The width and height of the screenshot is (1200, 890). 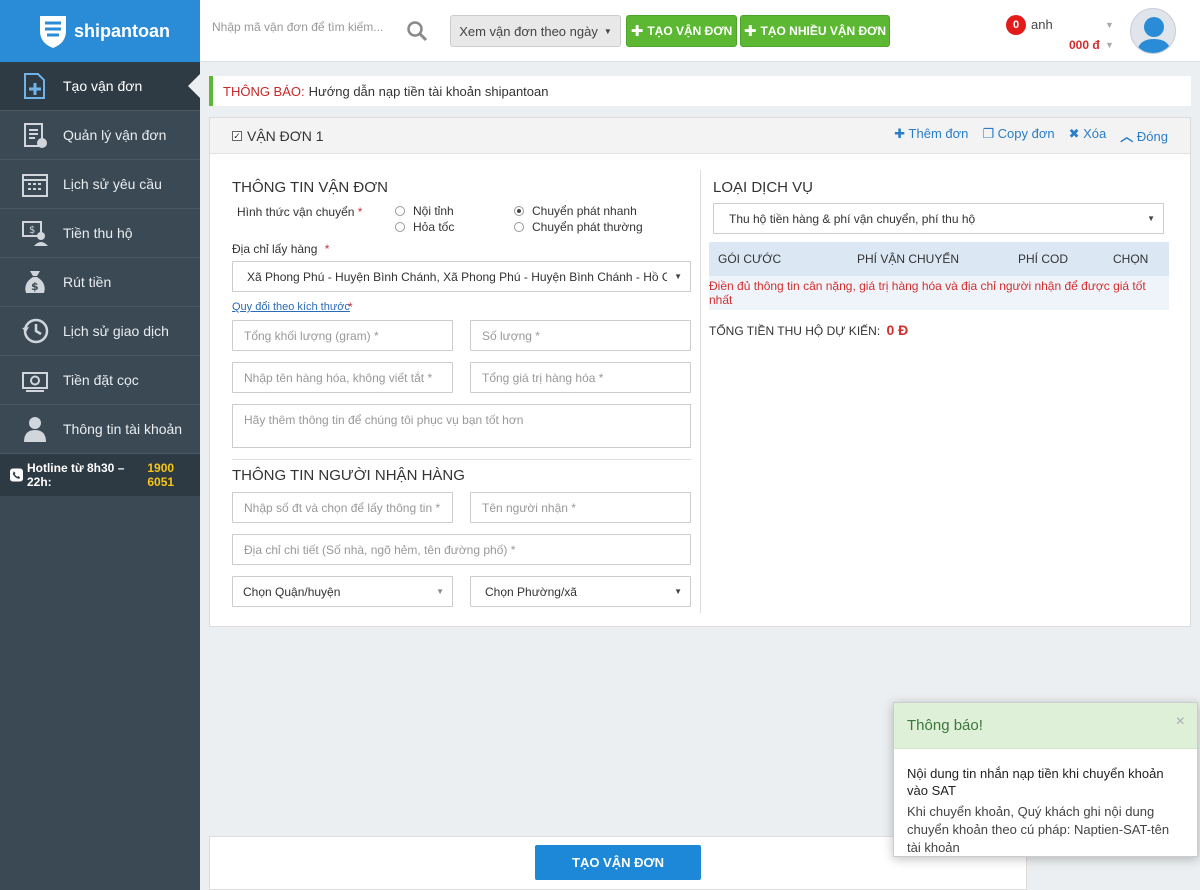 What do you see at coordinates (795, 331) in the screenshot?
I see `cod-total-label: TỔNG TIỀN THU HỘ DỰ KIẾN:` at bounding box center [795, 331].